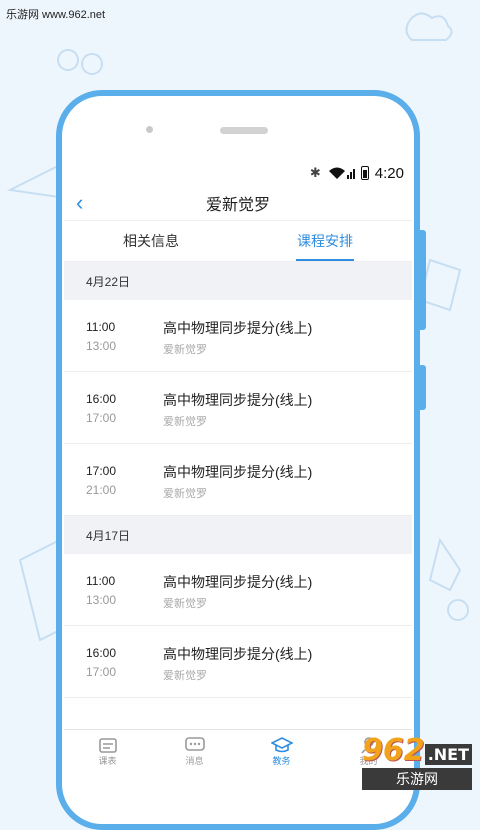 This screenshot has width=480, height=830. I want to click on calendar-icon, so click(107, 745).